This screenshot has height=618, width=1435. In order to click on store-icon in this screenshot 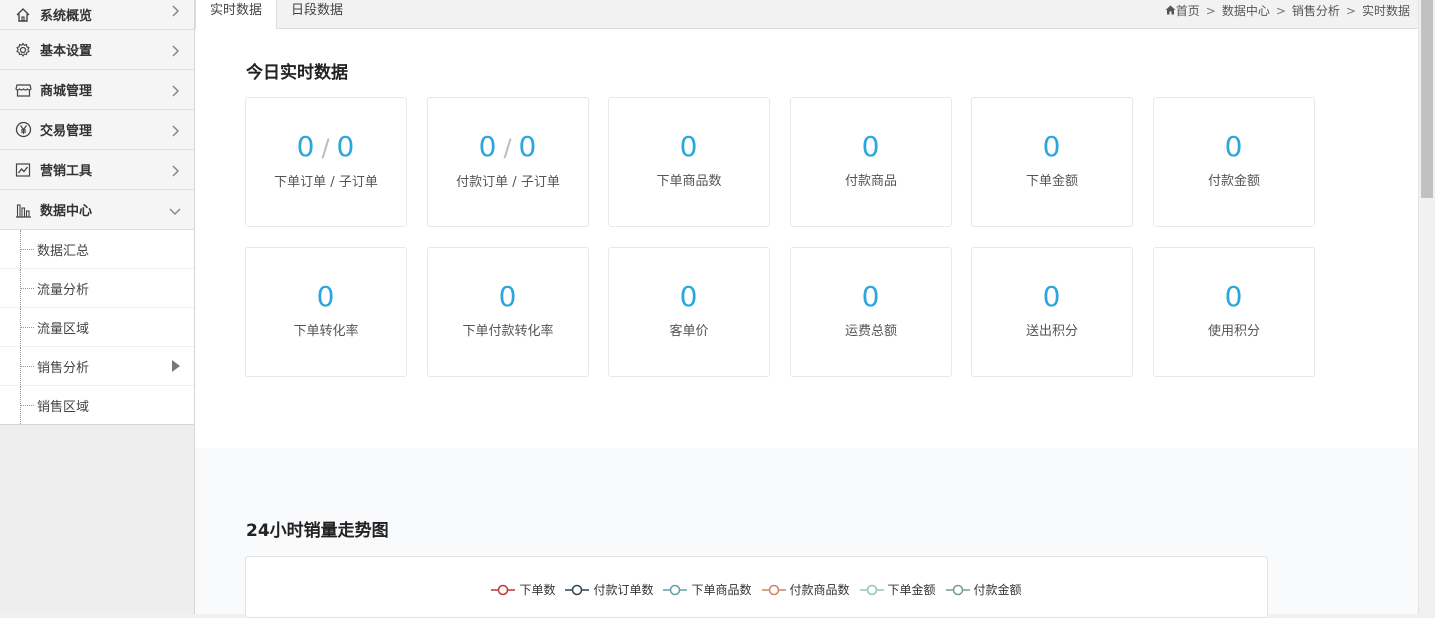, I will do `click(23, 90)`.